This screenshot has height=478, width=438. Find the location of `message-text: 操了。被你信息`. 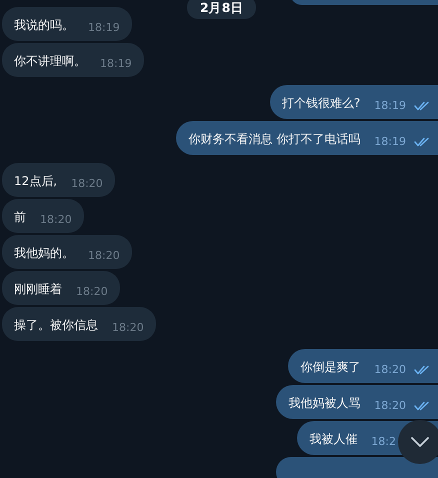

message-text: 操了。被你信息 is located at coordinates (56, 325).